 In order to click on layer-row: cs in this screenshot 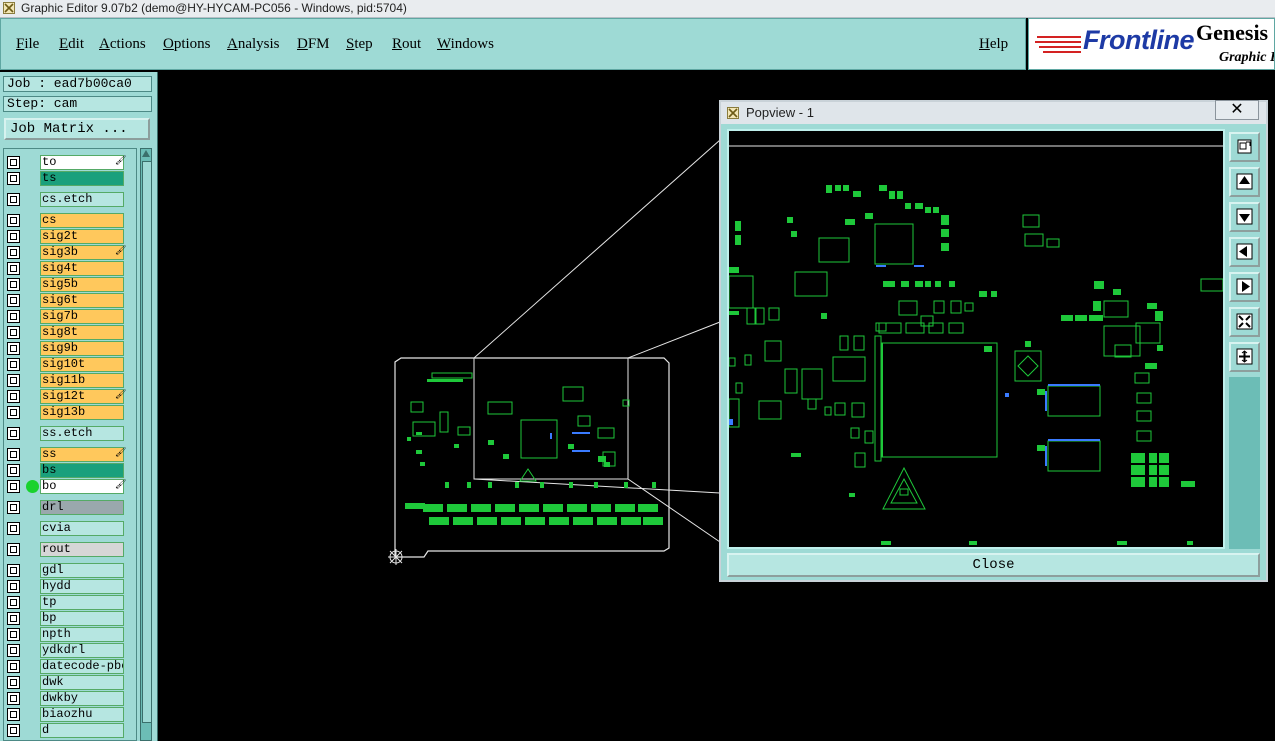, I will do `click(65, 220)`.